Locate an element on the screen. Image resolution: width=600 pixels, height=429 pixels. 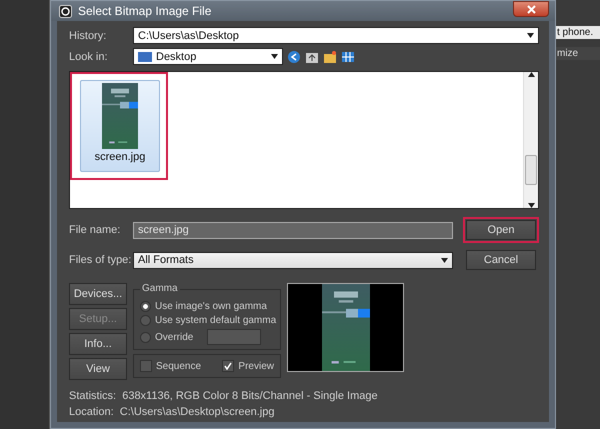
checkmark-icon is located at coordinates (228, 366).